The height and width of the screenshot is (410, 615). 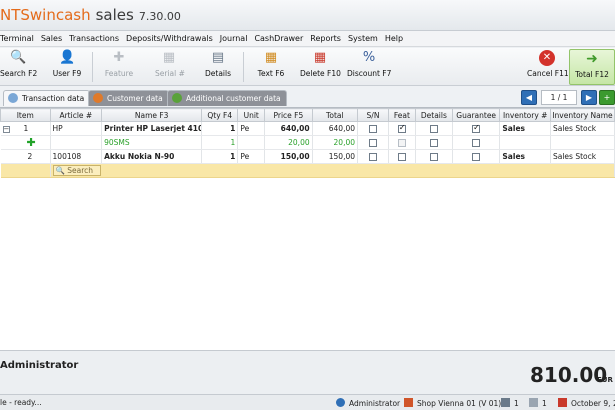 What do you see at coordinates (373, 115) in the screenshot?
I see `col-sn: S/N` at bounding box center [373, 115].